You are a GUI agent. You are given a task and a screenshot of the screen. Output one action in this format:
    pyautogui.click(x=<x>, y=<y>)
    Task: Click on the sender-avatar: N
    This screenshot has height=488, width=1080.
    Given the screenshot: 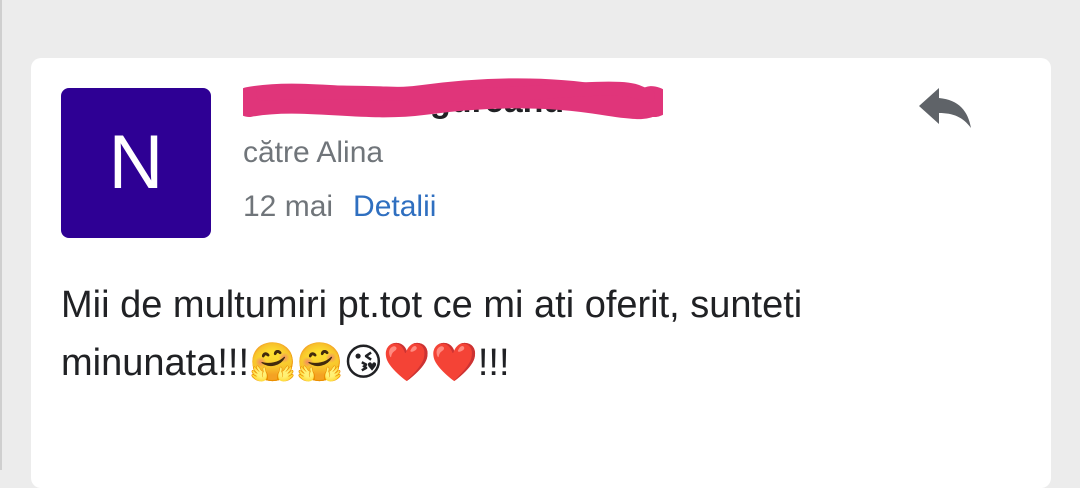 What is the action you would take?
    pyautogui.click(x=136, y=163)
    